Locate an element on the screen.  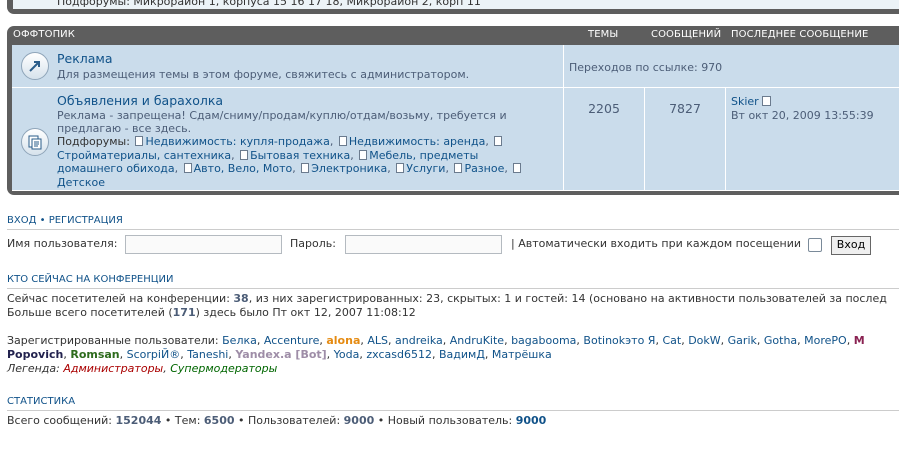
online-user-link: Yandex.a [Bot] is located at coordinates (280, 354).